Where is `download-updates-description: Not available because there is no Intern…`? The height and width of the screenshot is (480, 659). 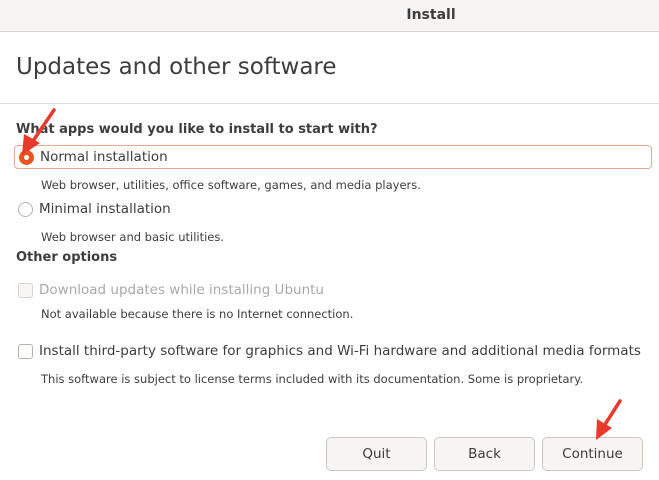 download-updates-description: Not available because there is no Intern… is located at coordinates (197, 314).